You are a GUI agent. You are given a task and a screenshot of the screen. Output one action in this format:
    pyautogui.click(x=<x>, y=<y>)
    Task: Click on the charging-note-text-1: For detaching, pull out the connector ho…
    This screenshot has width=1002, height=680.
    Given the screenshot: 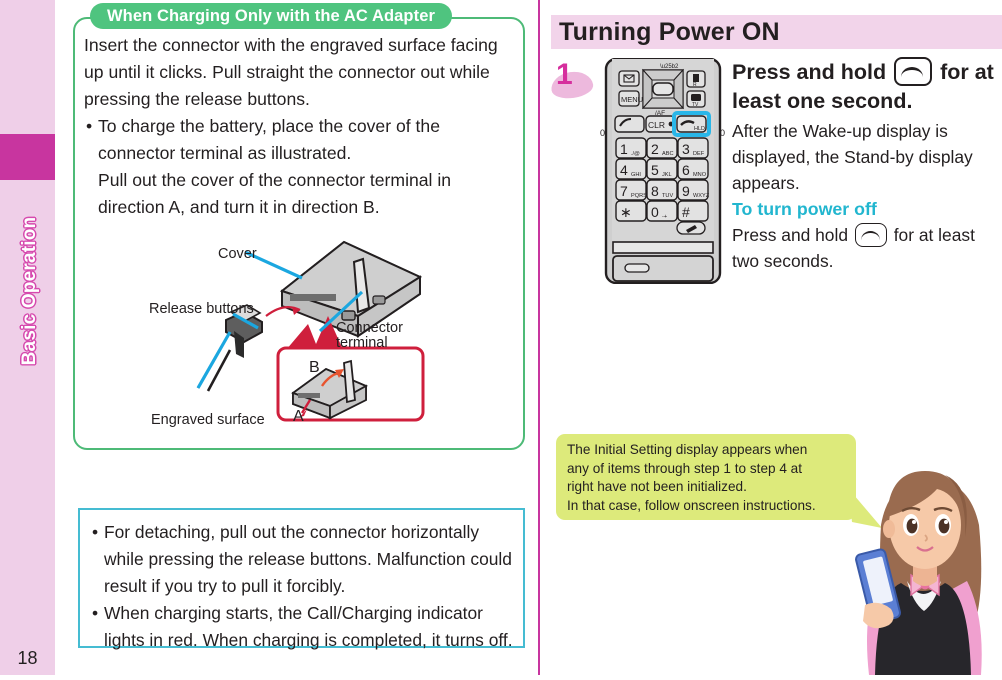 What is the action you would take?
    pyautogui.click(x=308, y=559)
    